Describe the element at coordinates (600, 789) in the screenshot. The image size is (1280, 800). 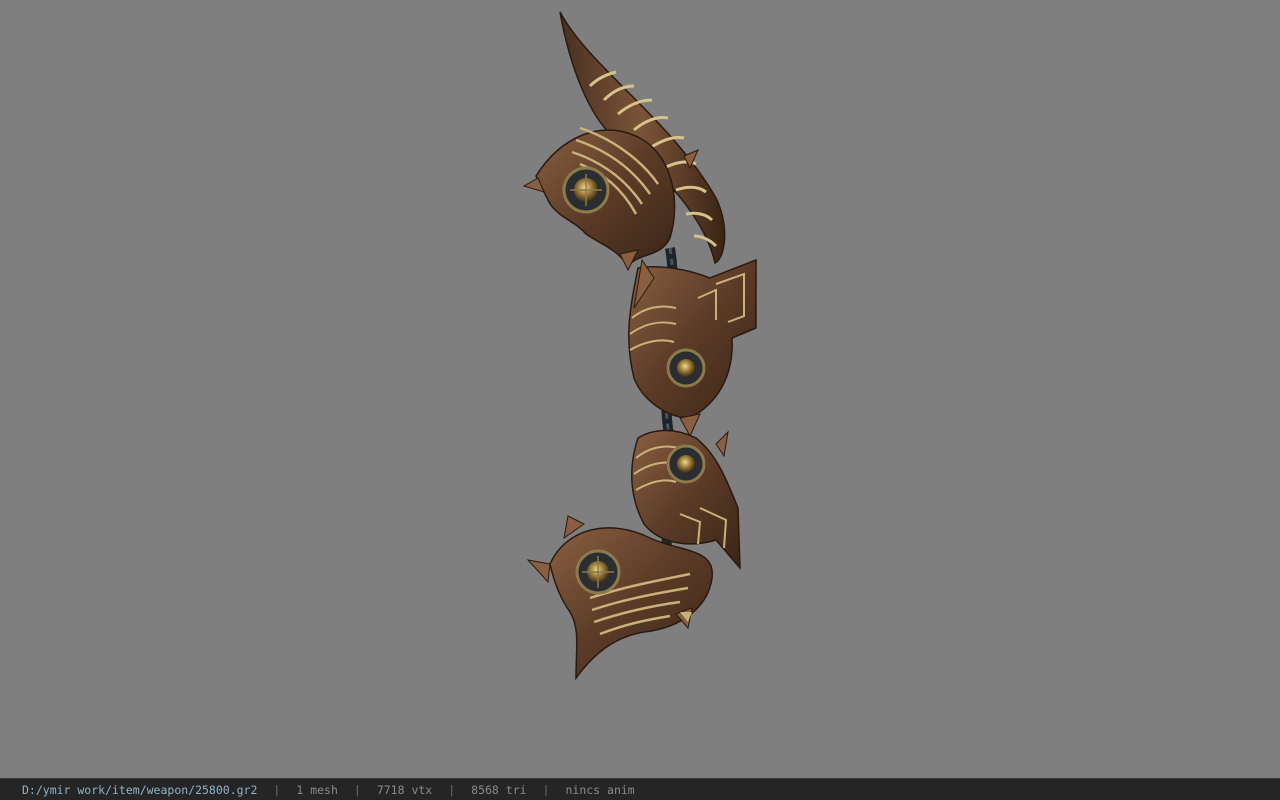
I see `animation-status-label: nincs anim` at that location.